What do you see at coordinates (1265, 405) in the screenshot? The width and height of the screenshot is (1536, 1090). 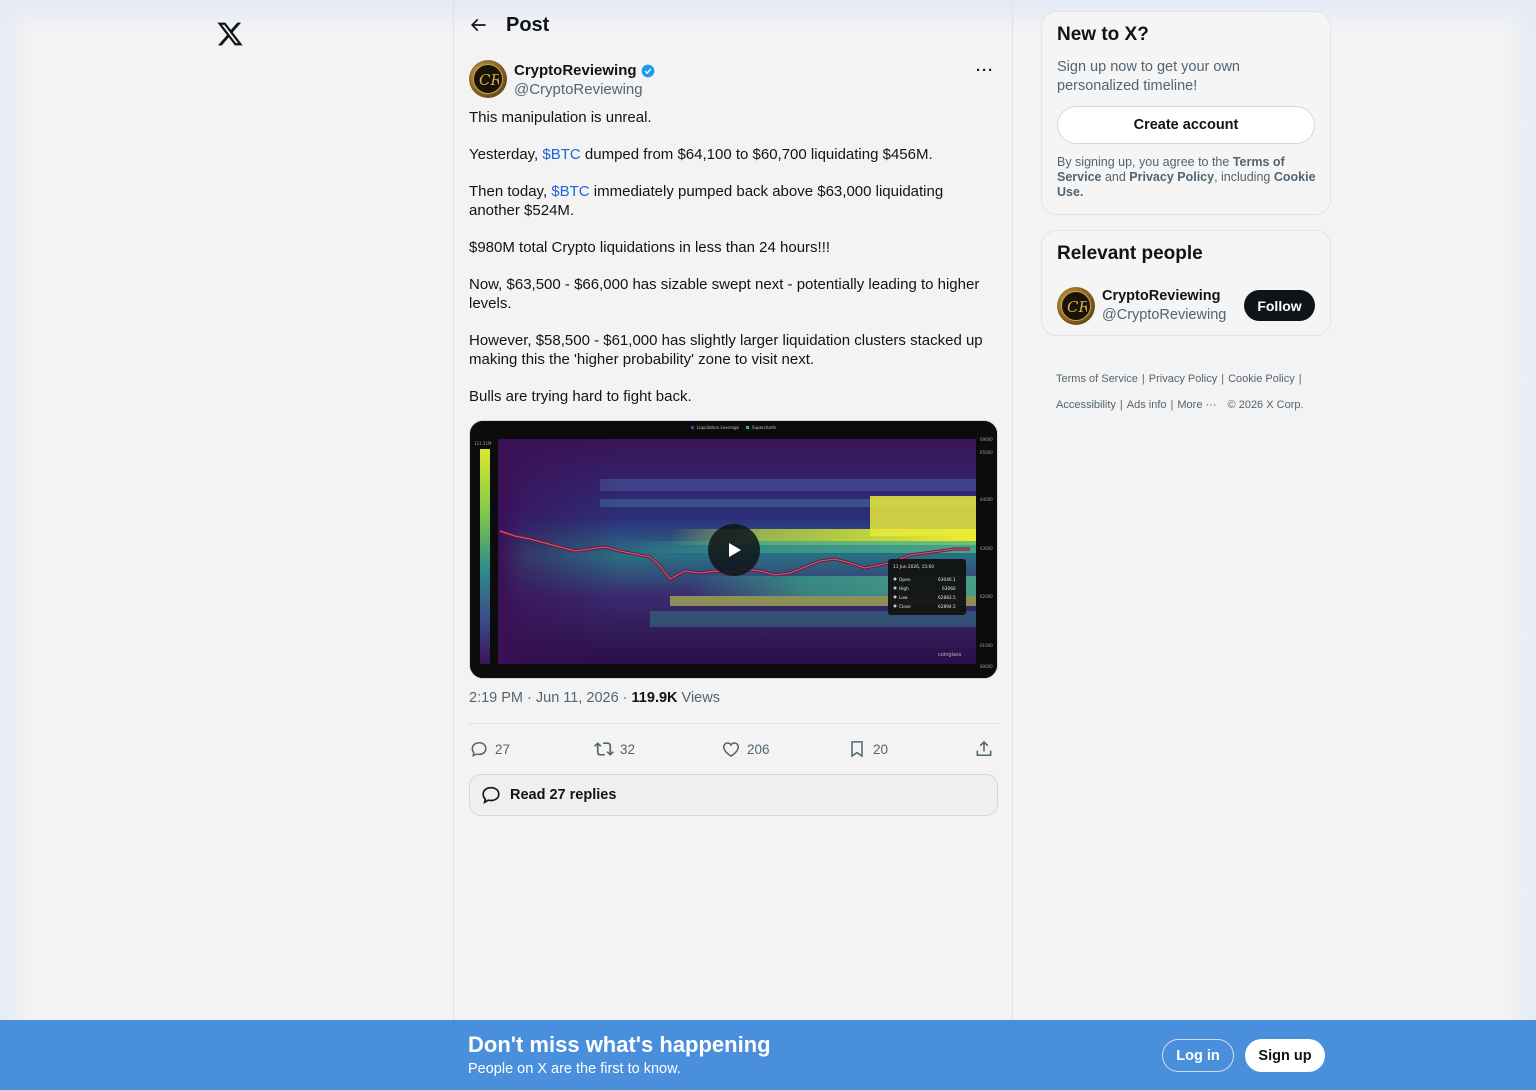 I see `footer-copyright: © 2026 X Corp.` at bounding box center [1265, 405].